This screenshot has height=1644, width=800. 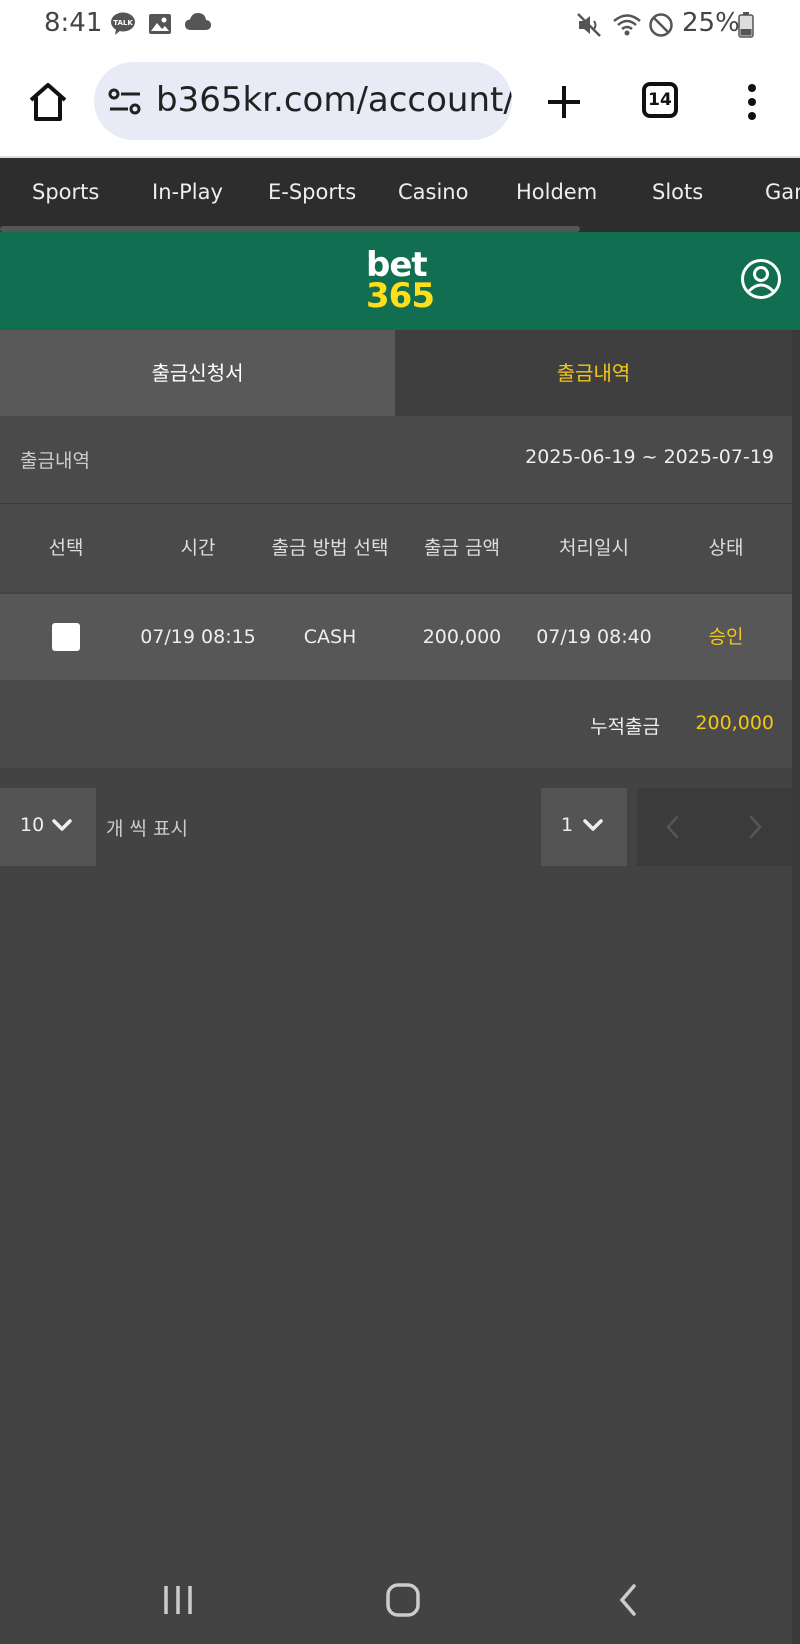 I want to click on nav-item-e-sports: E-Sports, so click(x=312, y=192).